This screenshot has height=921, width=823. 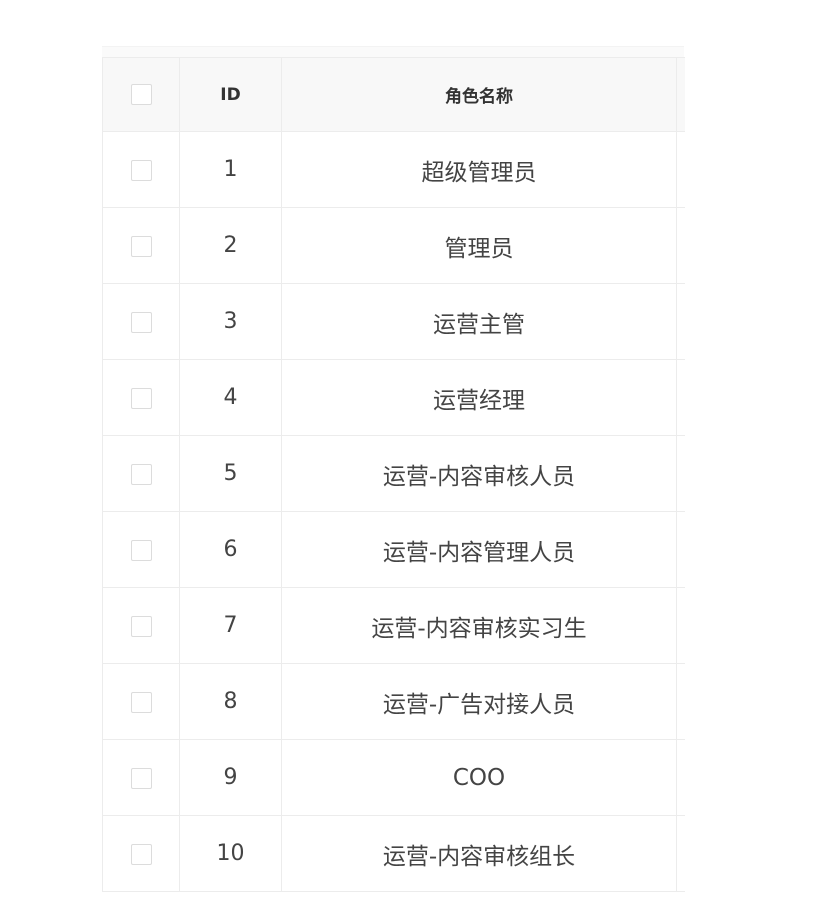 What do you see at coordinates (230, 245) in the screenshot?
I see `row-id: 2` at bounding box center [230, 245].